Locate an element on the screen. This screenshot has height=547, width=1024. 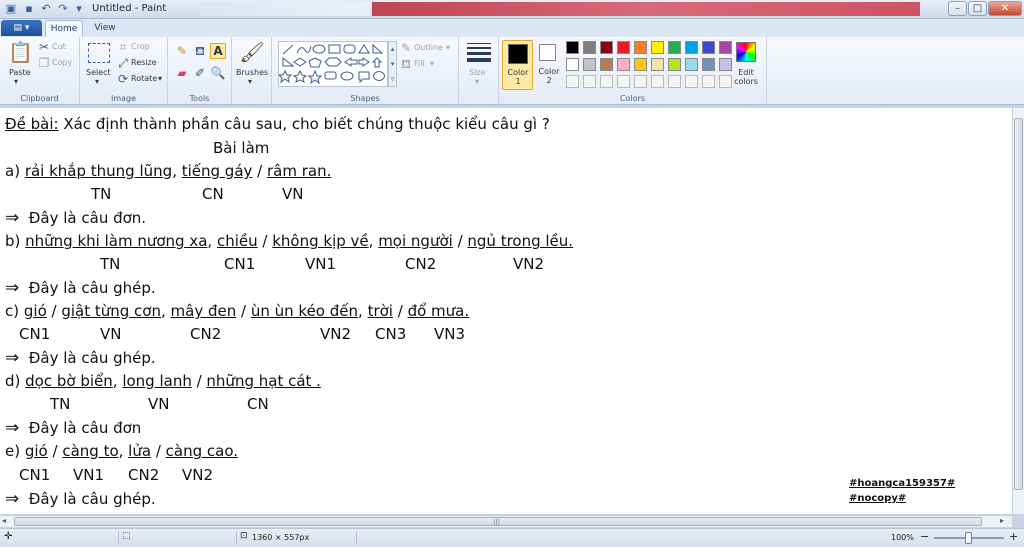
tag-label: VN is located at coordinates (111, 334).